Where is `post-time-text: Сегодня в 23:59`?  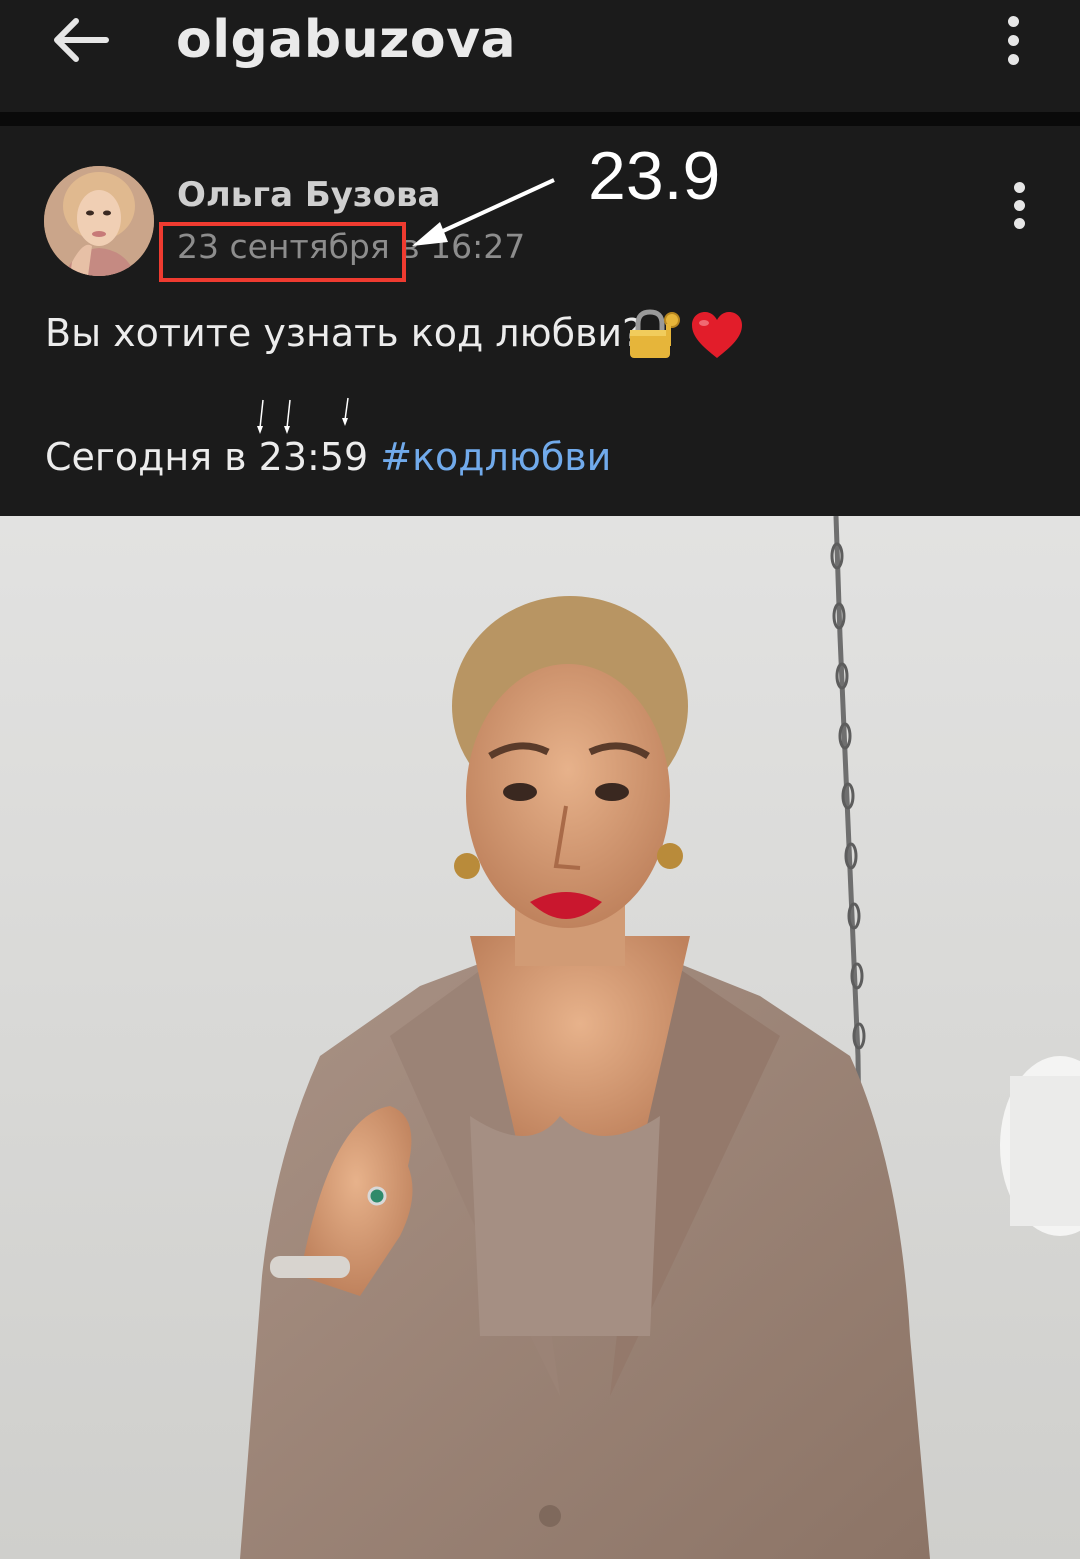 post-time-text: Сегодня в 23:59 is located at coordinates (207, 457).